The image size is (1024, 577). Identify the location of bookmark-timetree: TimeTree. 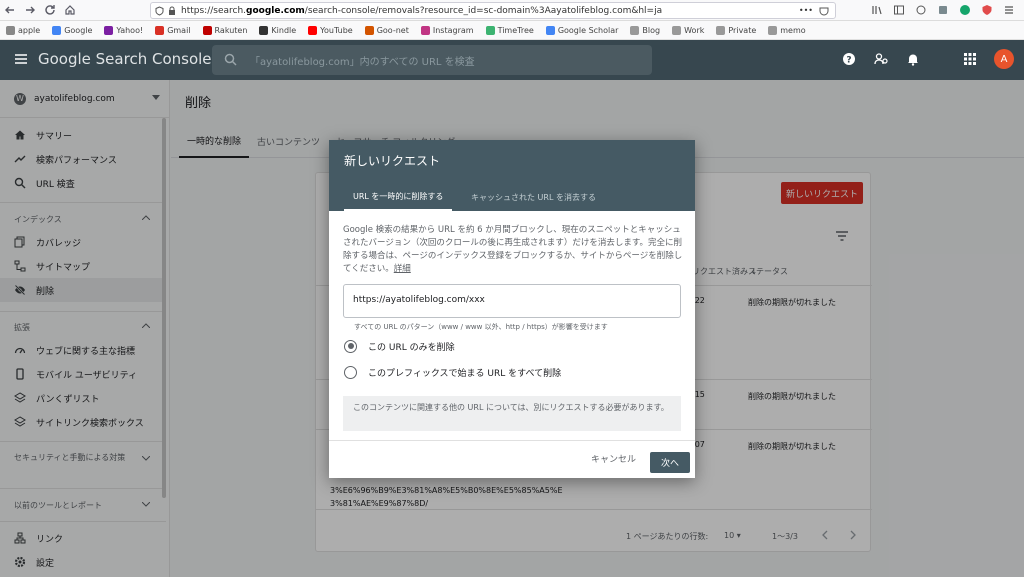
(509, 30).